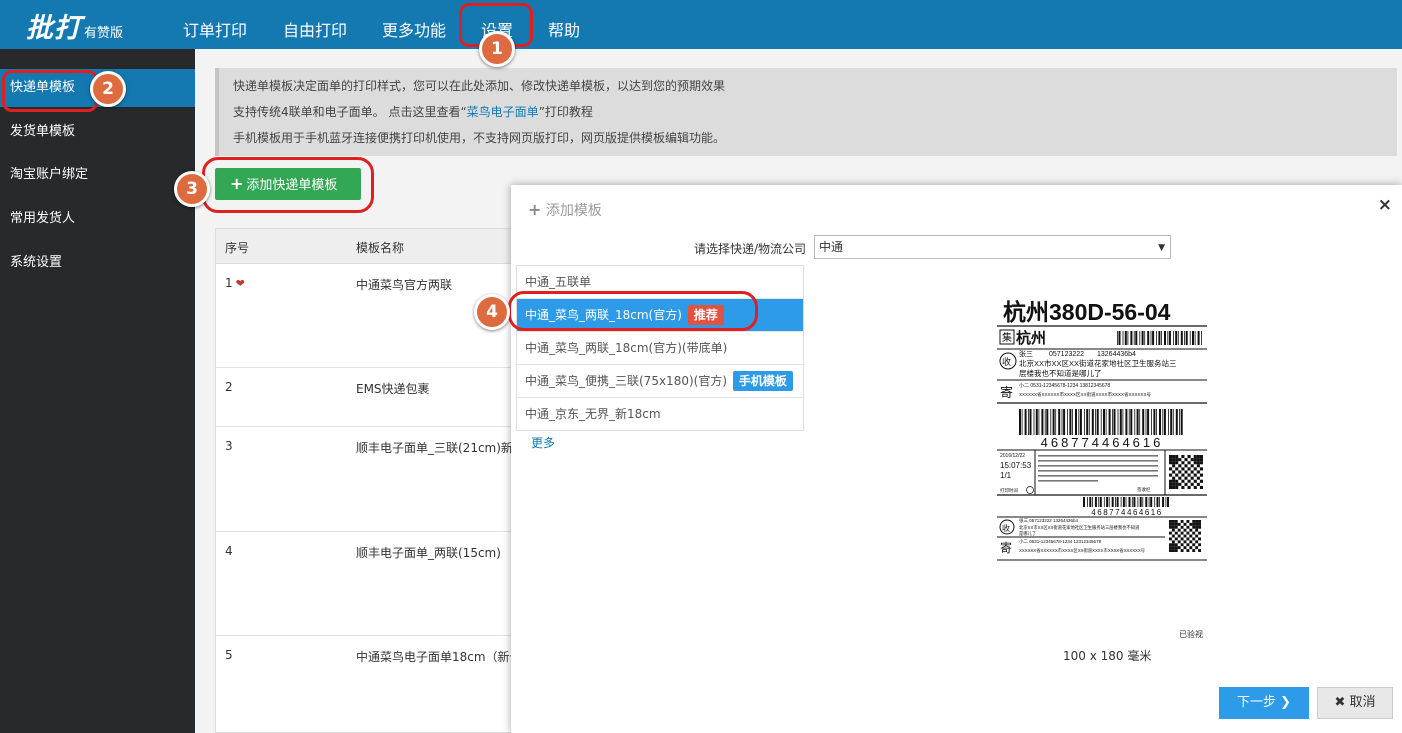 The image size is (1402, 733). Describe the element at coordinates (1362, 702) in the screenshot. I see `cancel-label: 取消` at that location.